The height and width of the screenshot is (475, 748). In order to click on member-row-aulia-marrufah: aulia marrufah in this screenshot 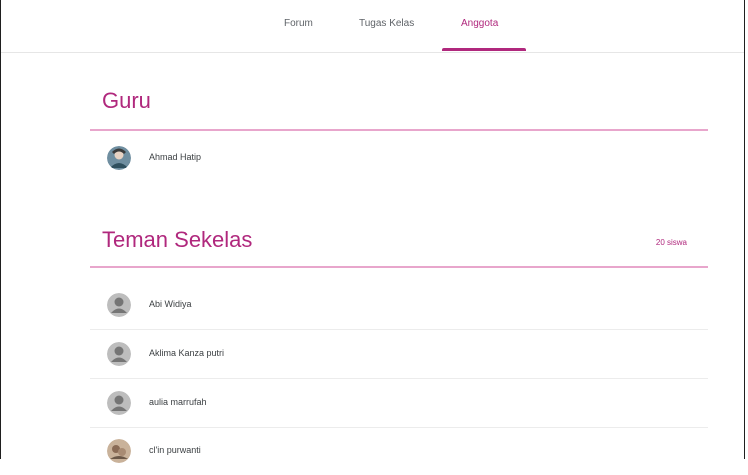, I will do `click(399, 403)`.